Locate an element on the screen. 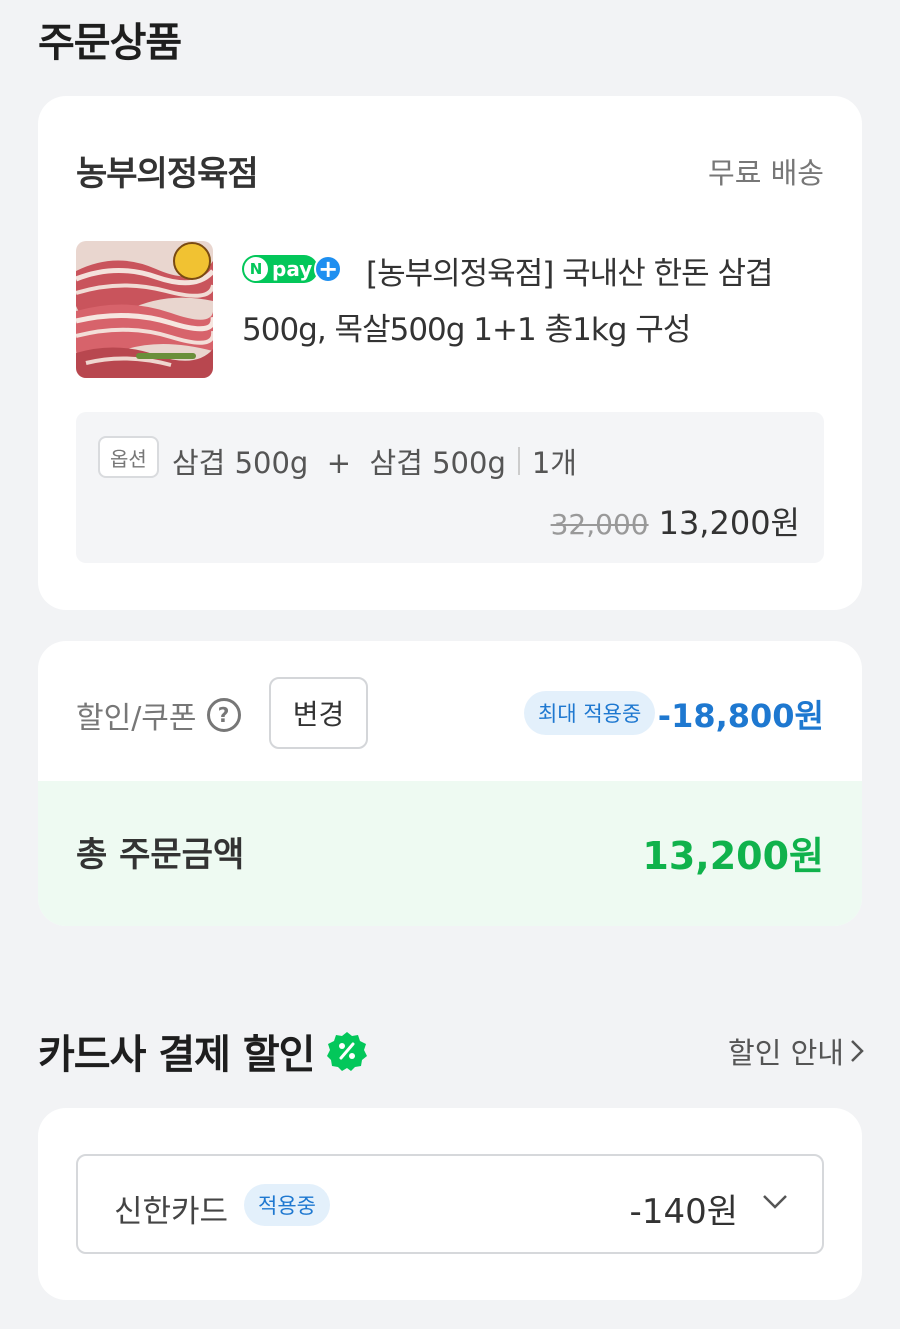 This screenshot has height=1329, width=900. option-text-row: 삼겹 500g + 삼겹 500g 1개 is located at coordinates (374, 461).